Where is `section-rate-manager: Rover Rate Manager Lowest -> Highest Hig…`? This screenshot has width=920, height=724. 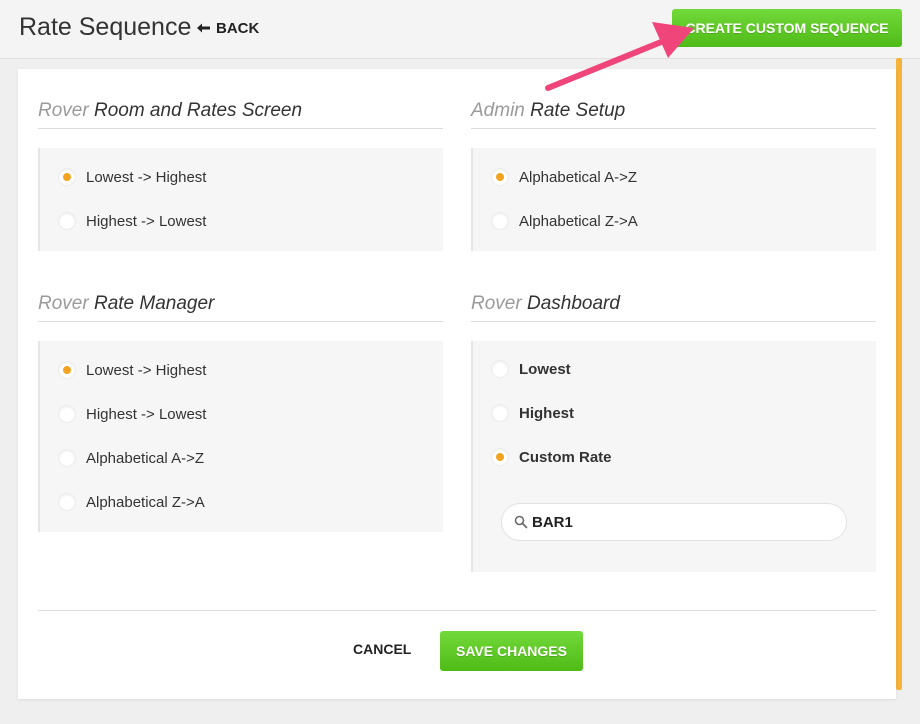
section-rate-manager: Rover Rate Manager Lowest -> Highest Hig… is located at coordinates (240, 412).